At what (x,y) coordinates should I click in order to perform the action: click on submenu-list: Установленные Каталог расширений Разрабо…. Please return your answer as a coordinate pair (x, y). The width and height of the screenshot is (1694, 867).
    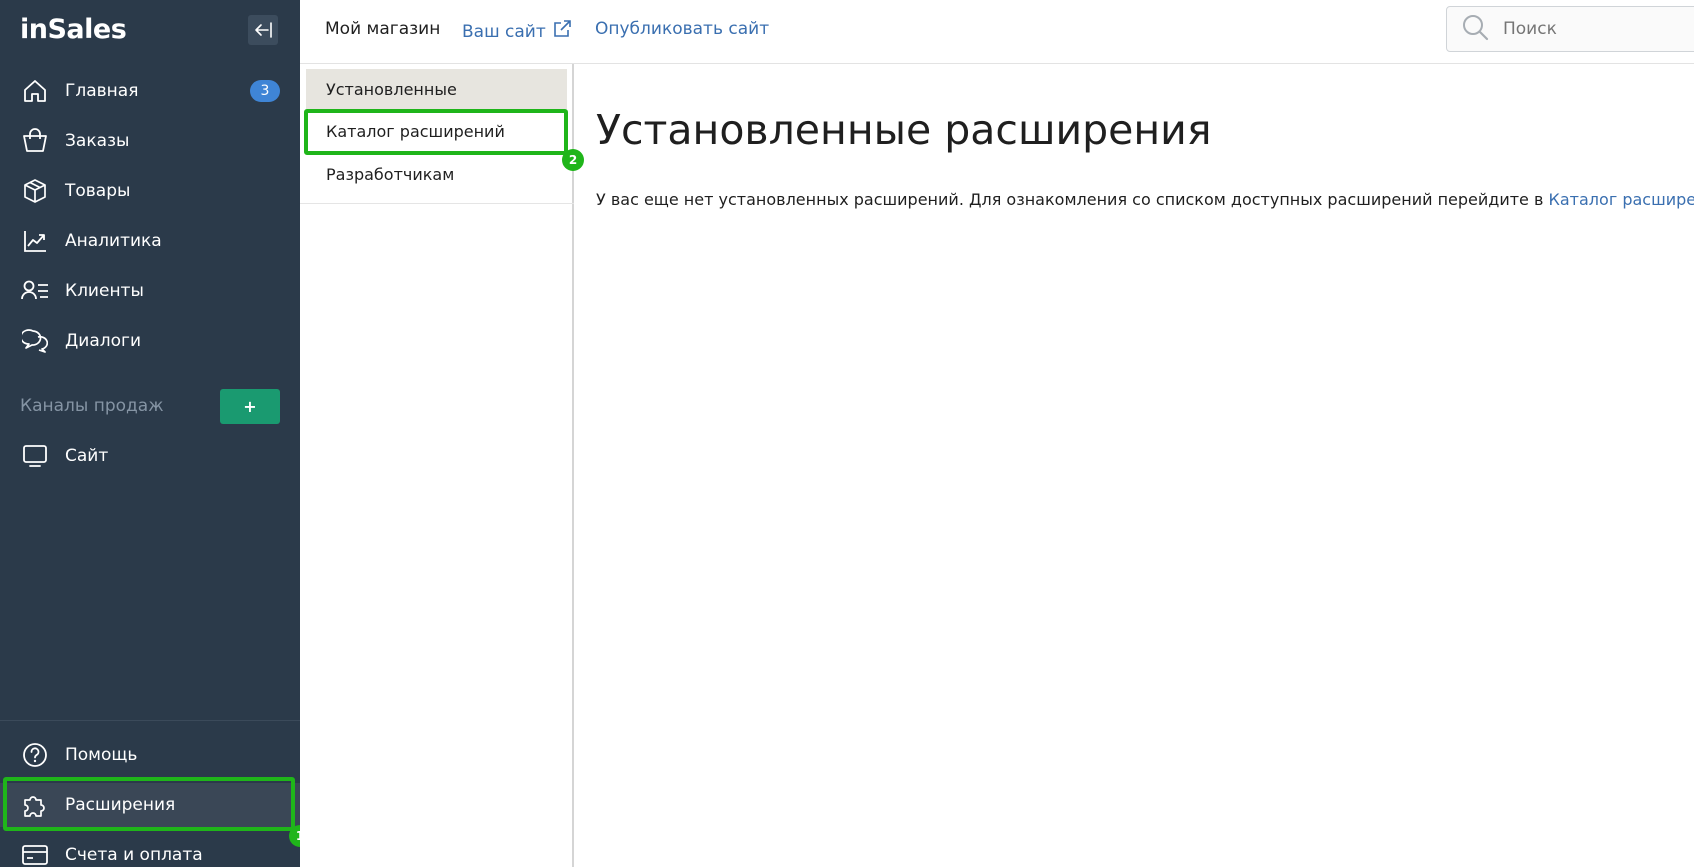
    Looking at the image, I should click on (437, 134).